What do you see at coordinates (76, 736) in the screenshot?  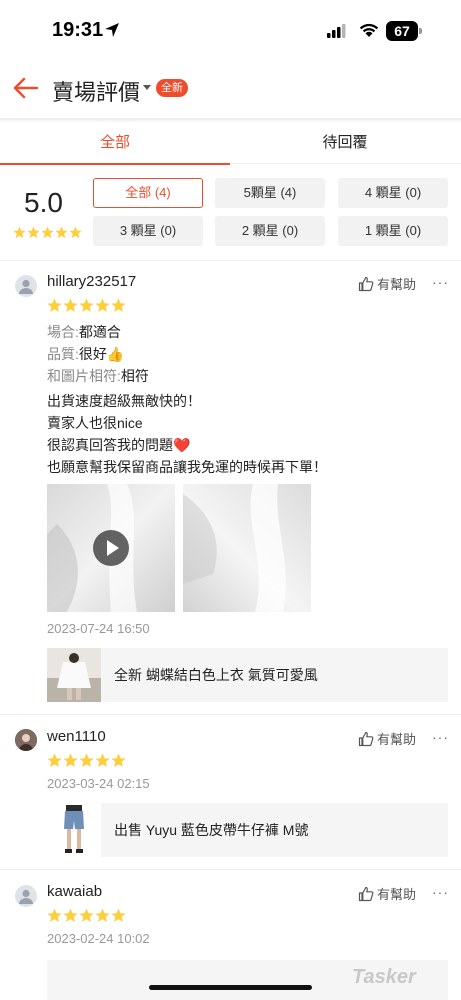 I see `review-username: wen1110` at bounding box center [76, 736].